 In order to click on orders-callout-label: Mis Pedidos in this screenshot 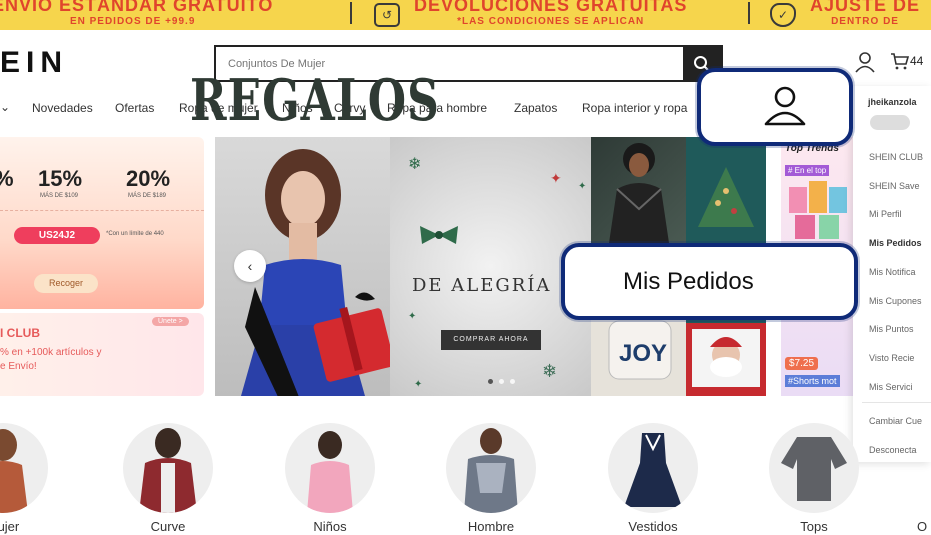, I will do `click(688, 281)`.